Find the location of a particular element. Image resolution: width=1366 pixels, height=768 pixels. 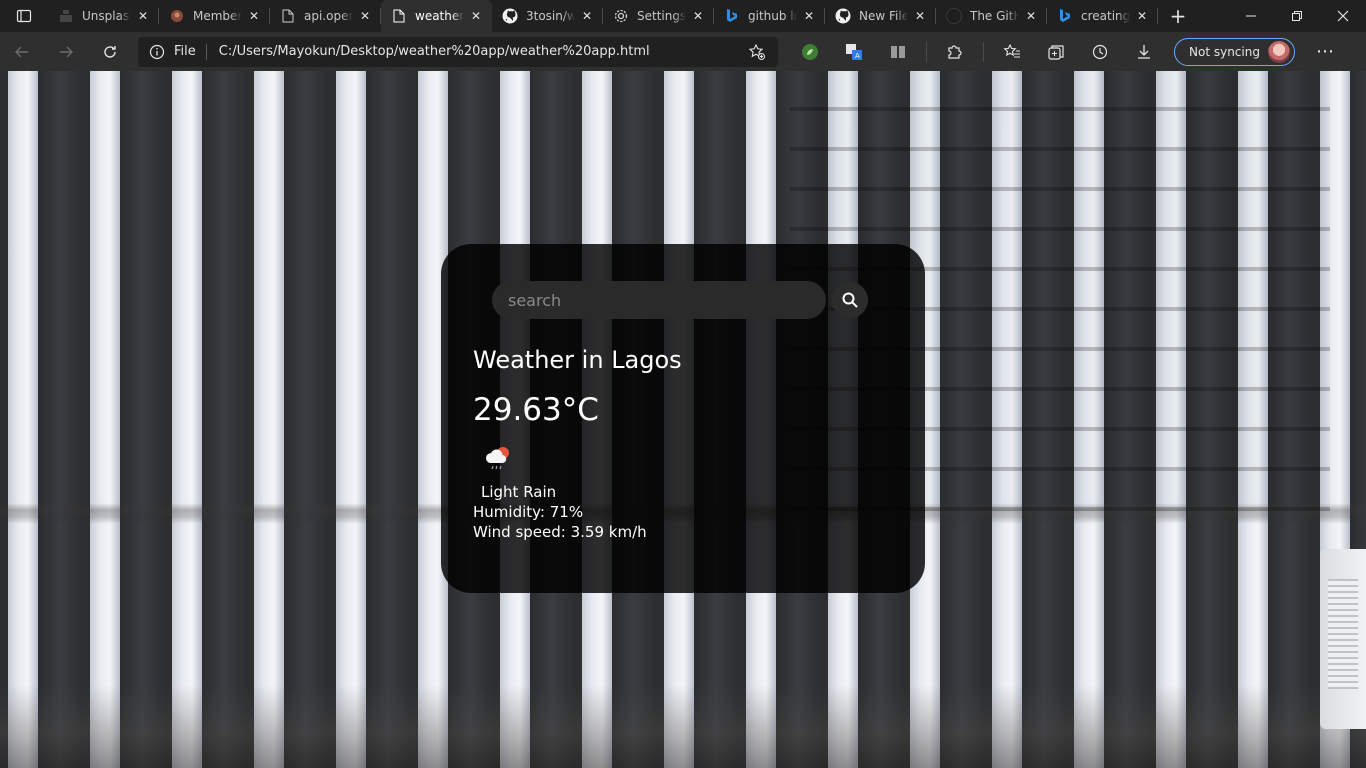

settings-more-button: ⋯ is located at coordinates (1325, 52).